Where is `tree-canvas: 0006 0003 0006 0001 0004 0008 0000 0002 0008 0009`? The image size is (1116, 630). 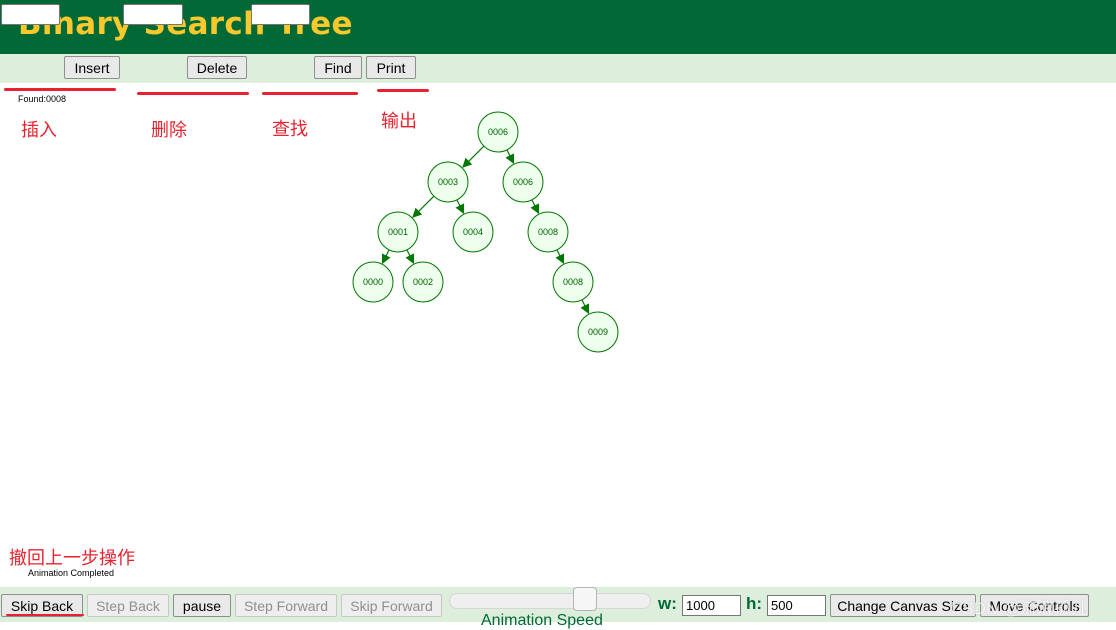 tree-canvas: 0006 0003 0006 0001 0004 0008 0000 0002 0008 0009 is located at coordinates (485, 232).